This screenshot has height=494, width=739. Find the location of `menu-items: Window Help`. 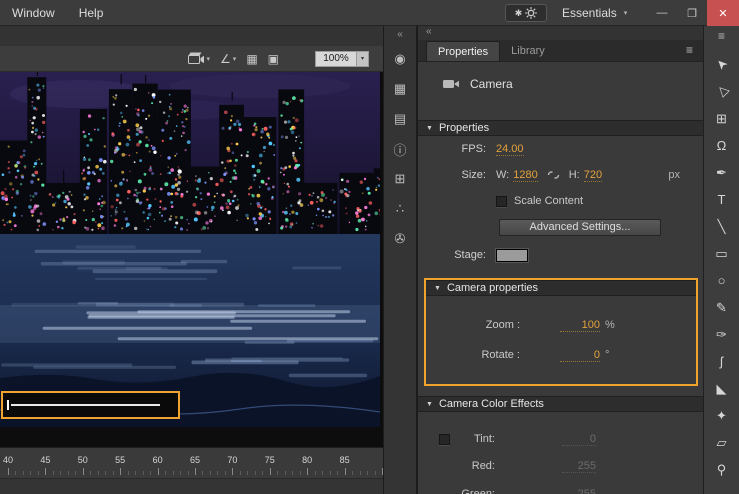

menu-items: Window Help is located at coordinates (57, 13).